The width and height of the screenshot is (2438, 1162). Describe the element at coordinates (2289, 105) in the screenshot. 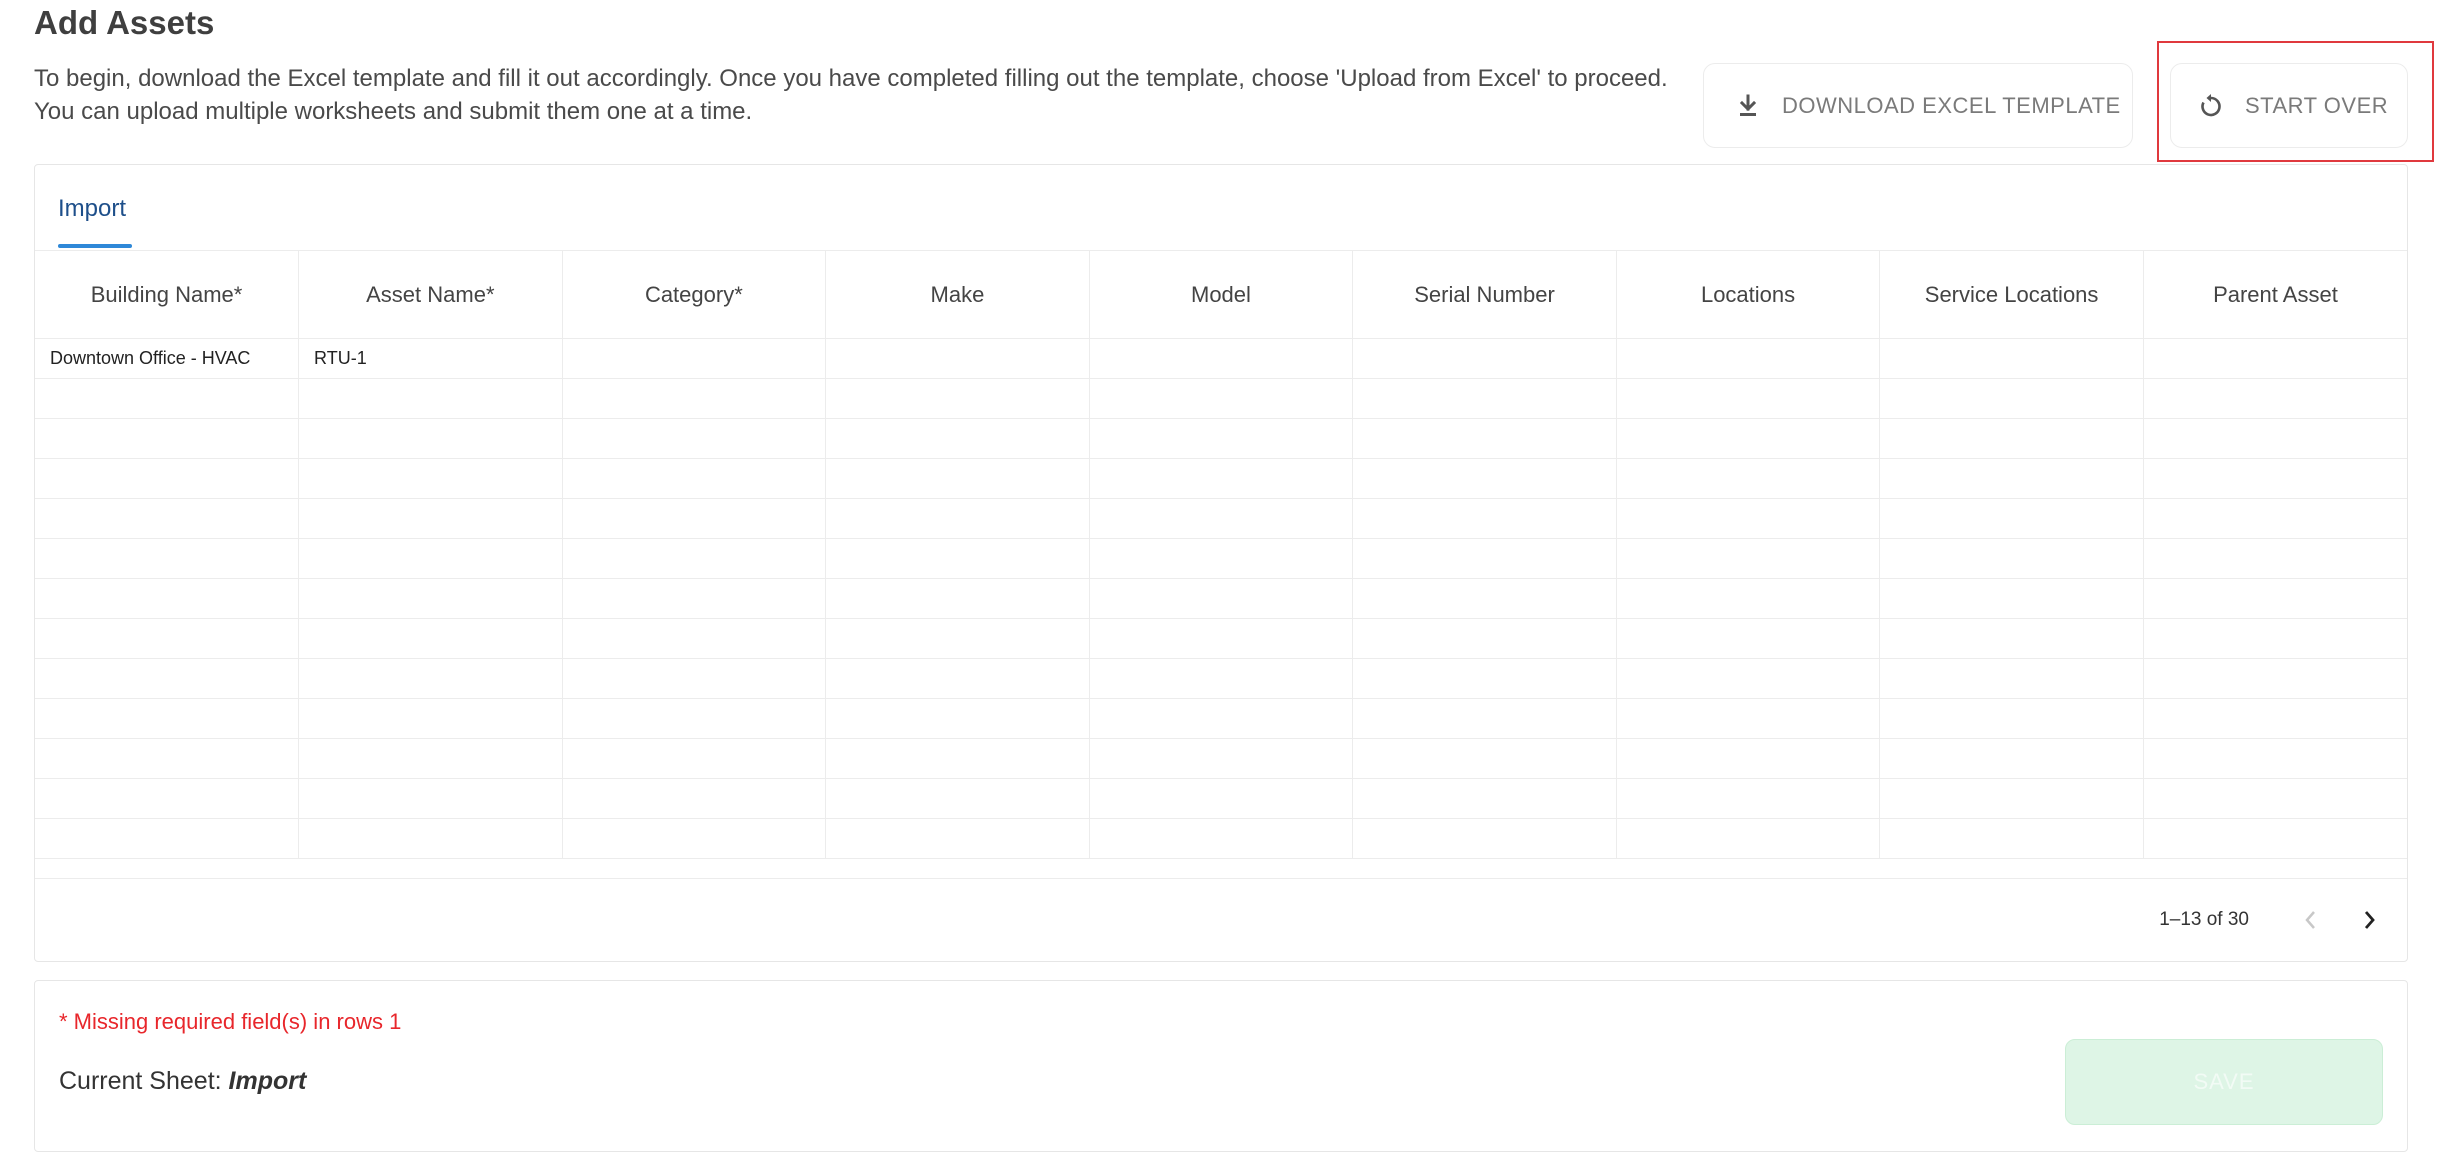

I see `start-over-button: START OVER` at that location.